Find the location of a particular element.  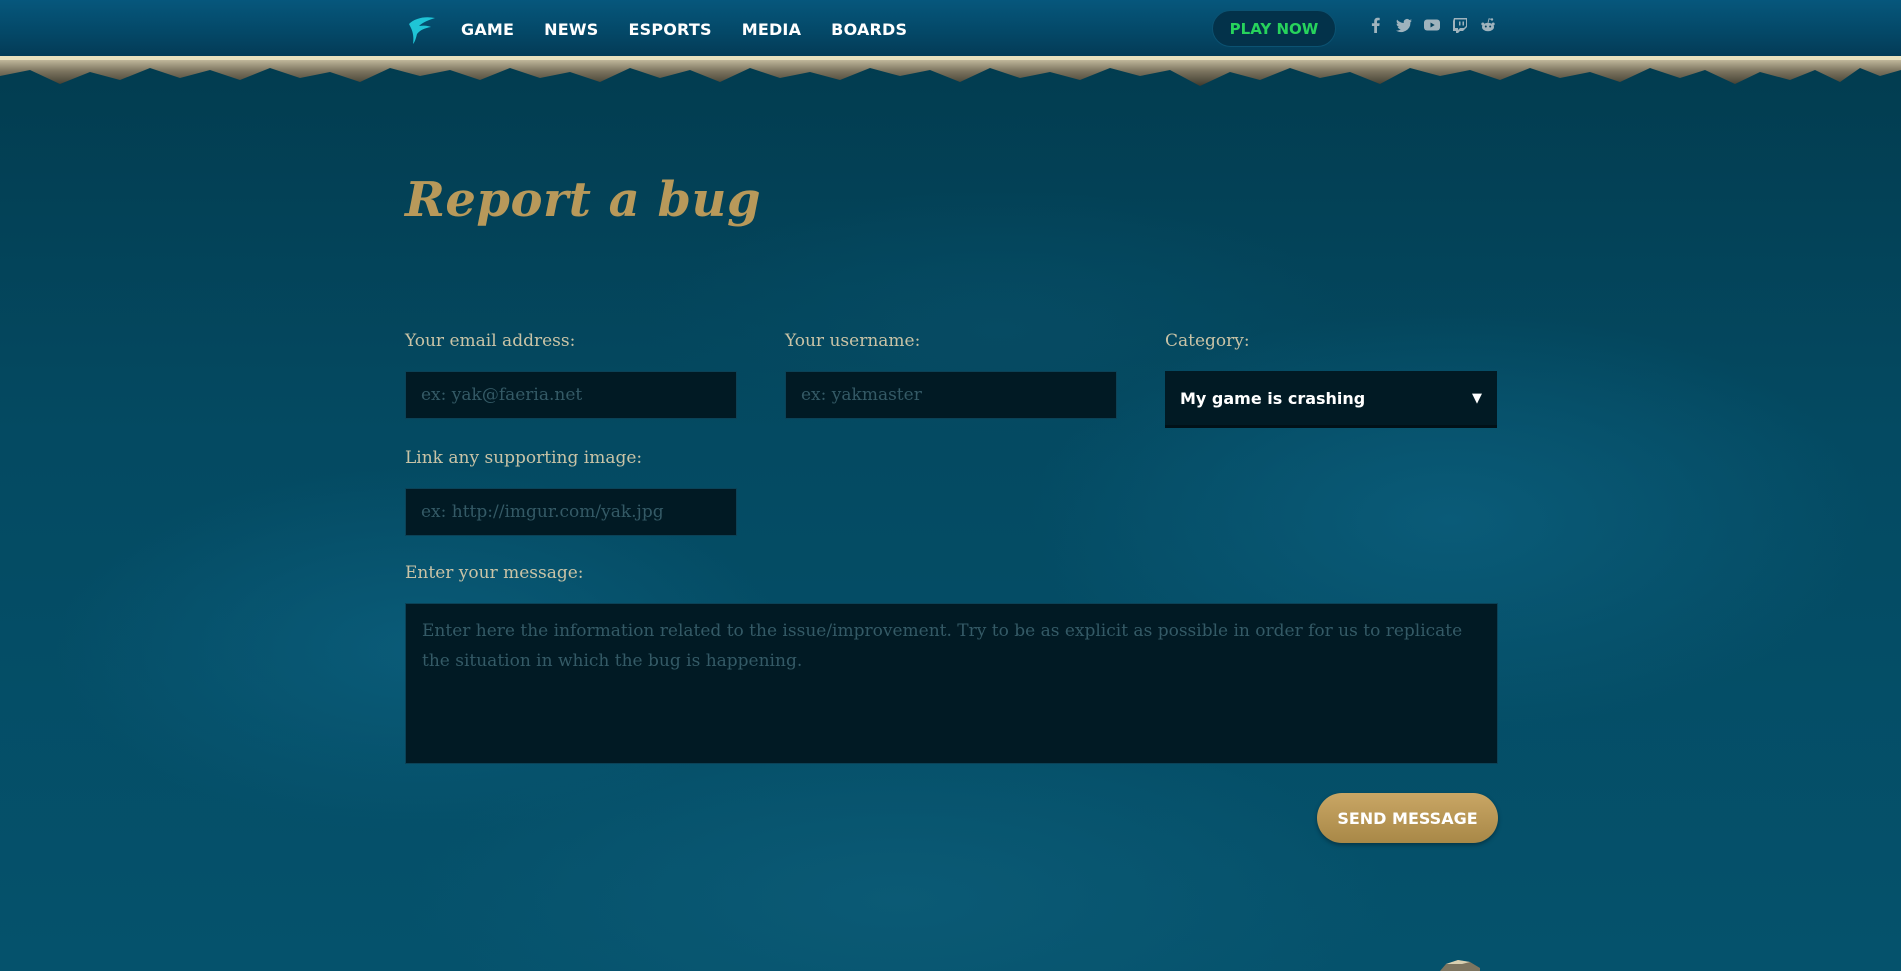

email-input is located at coordinates (571, 395).